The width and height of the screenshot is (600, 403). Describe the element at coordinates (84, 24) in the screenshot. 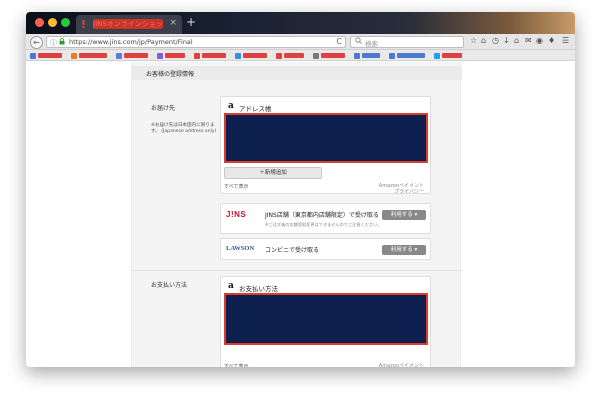

I see `alert-icon: !` at that location.